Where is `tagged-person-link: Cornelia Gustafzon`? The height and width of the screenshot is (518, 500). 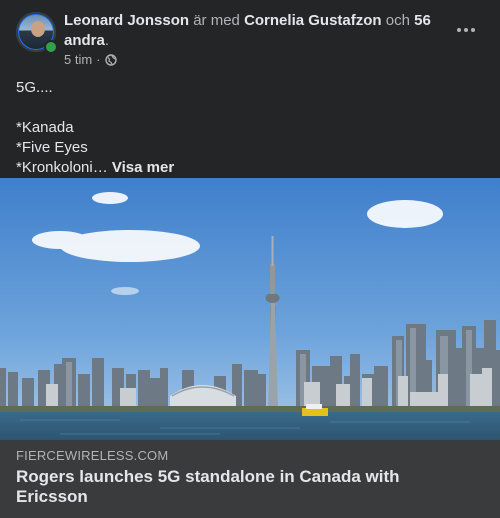 tagged-person-link: Cornelia Gustafzon is located at coordinates (313, 20).